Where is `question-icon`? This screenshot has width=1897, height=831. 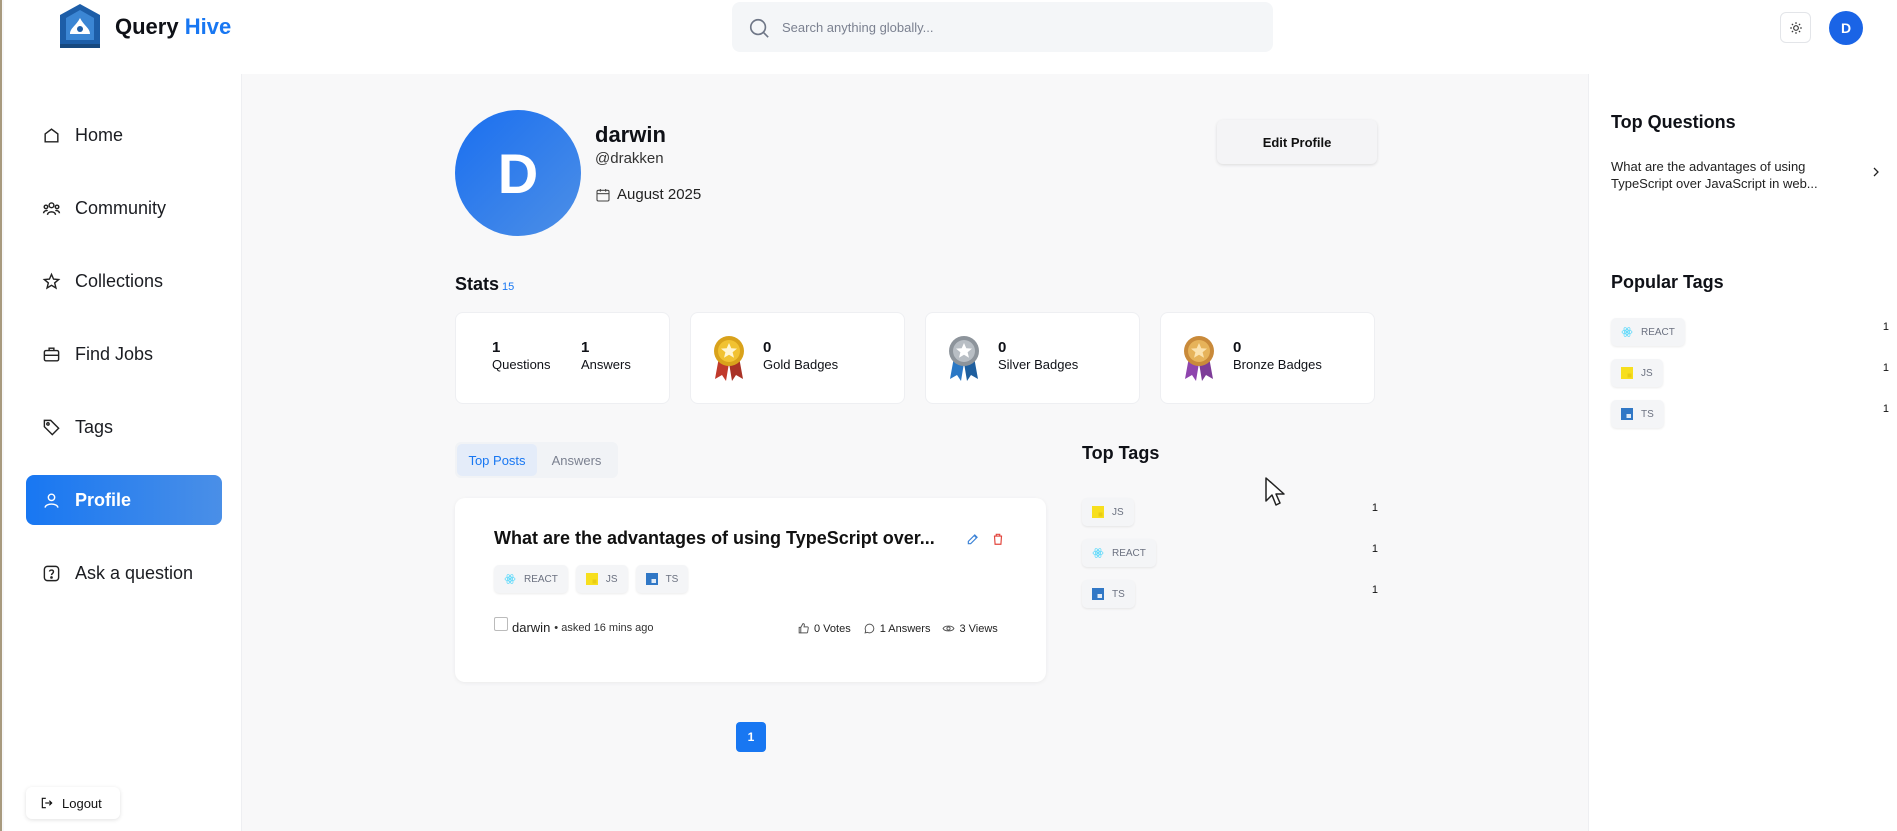 question-icon is located at coordinates (51, 573).